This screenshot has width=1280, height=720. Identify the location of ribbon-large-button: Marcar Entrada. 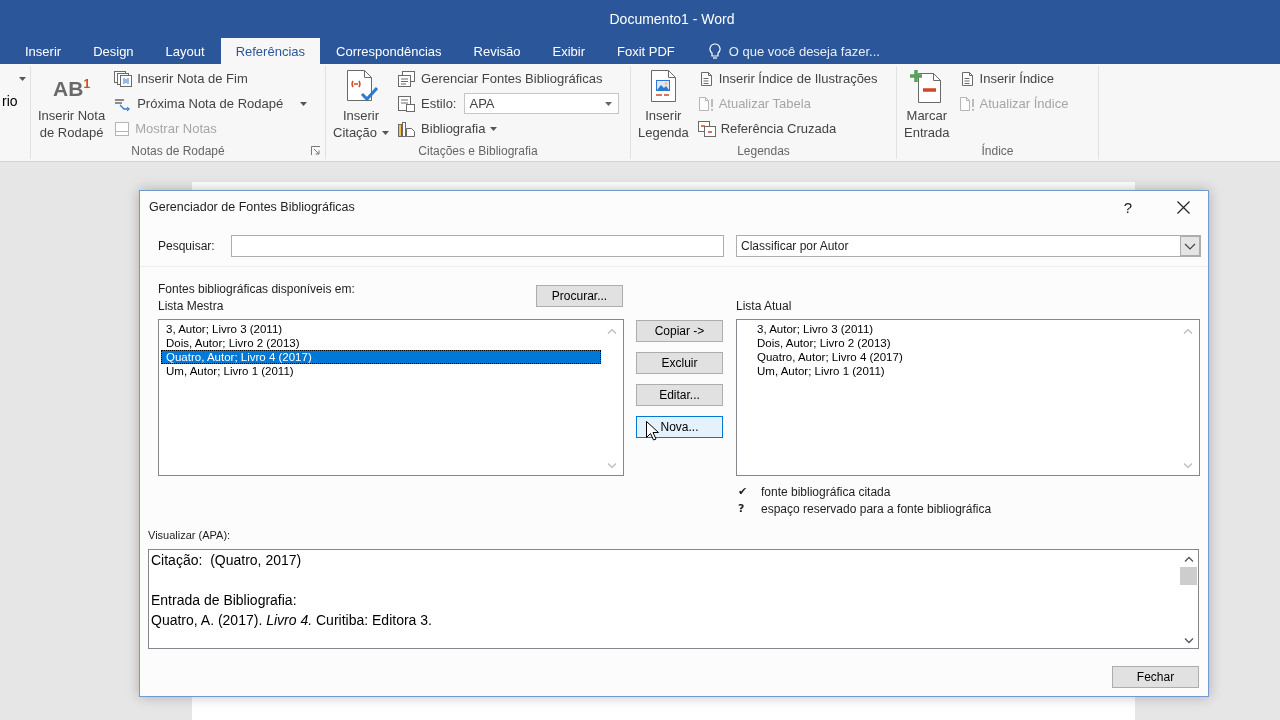
(927, 104).